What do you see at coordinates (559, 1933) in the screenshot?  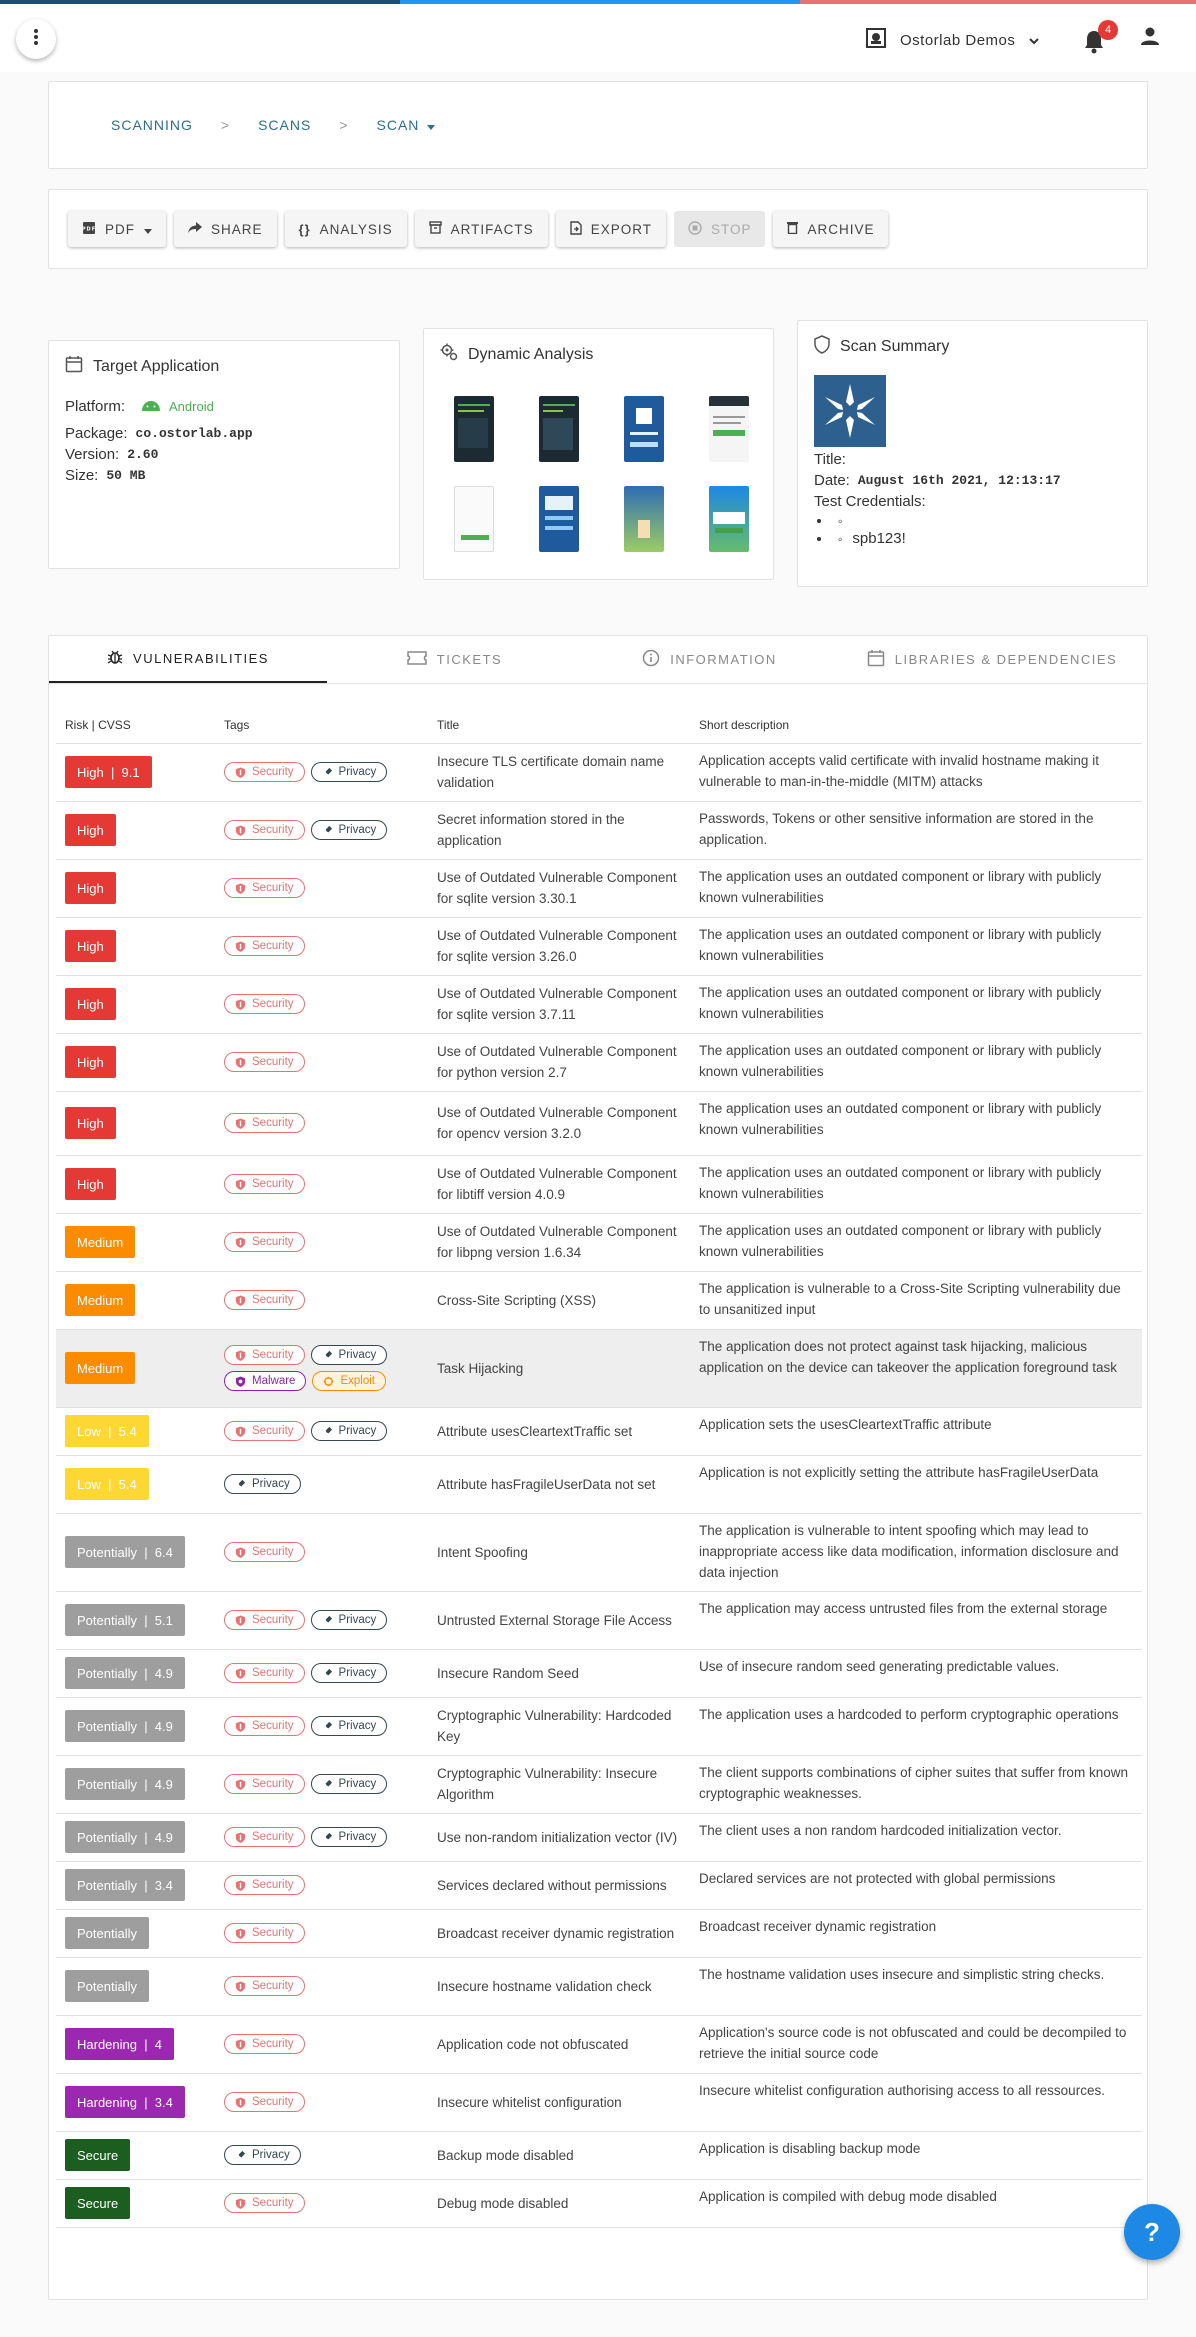 I see `vulnerability-title: Broadcast receiver dynamic registration` at bounding box center [559, 1933].